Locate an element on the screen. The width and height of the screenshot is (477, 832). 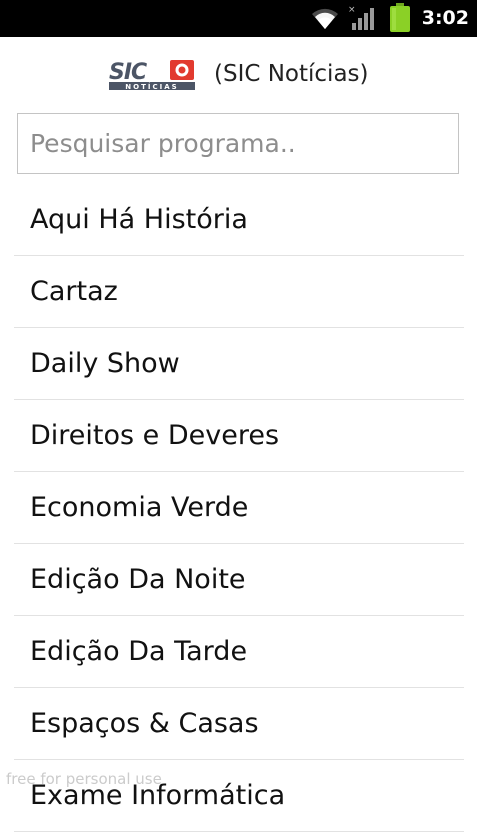
search-box is located at coordinates (238, 143).